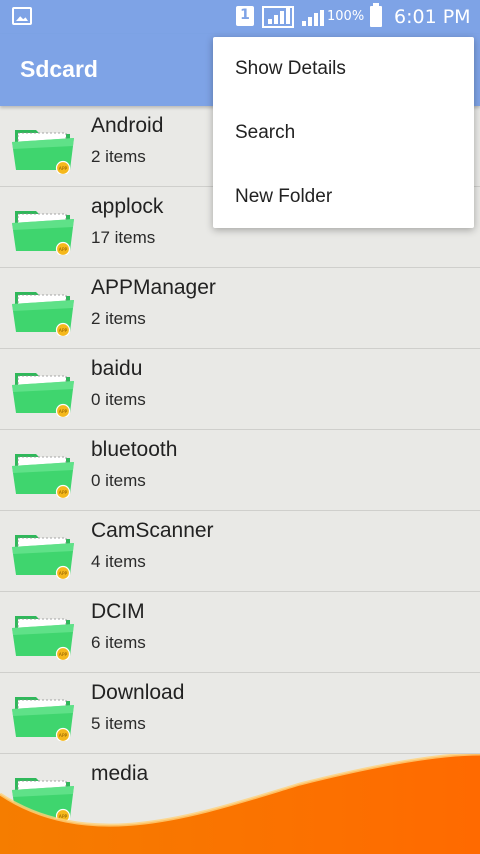 This screenshot has height=854, width=480. I want to click on folder-row: APP Download 5 items, so click(240, 713).